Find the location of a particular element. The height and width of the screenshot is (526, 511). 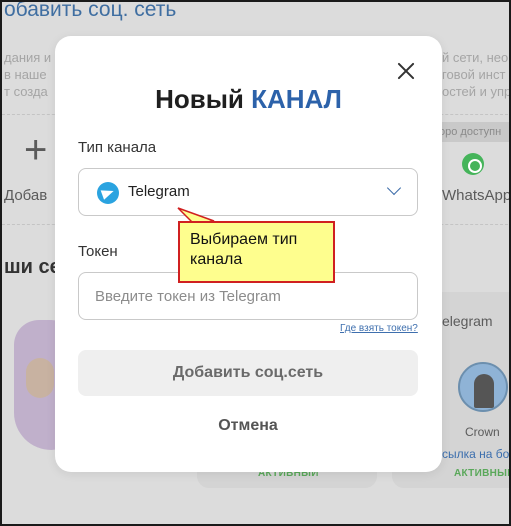

background-intro-line: дания и is located at coordinates (28, 57).